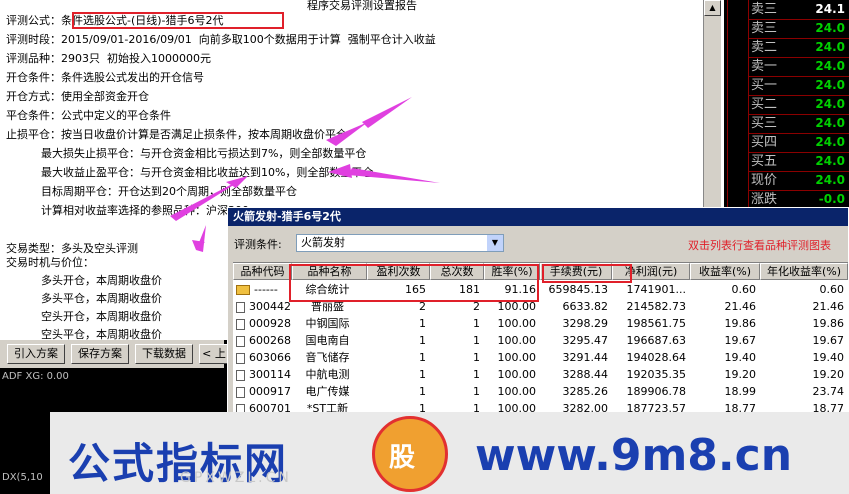 The width and height of the screenshot is (849, 494). I want to click on cell-annual: 23.74, so click(828, 391).